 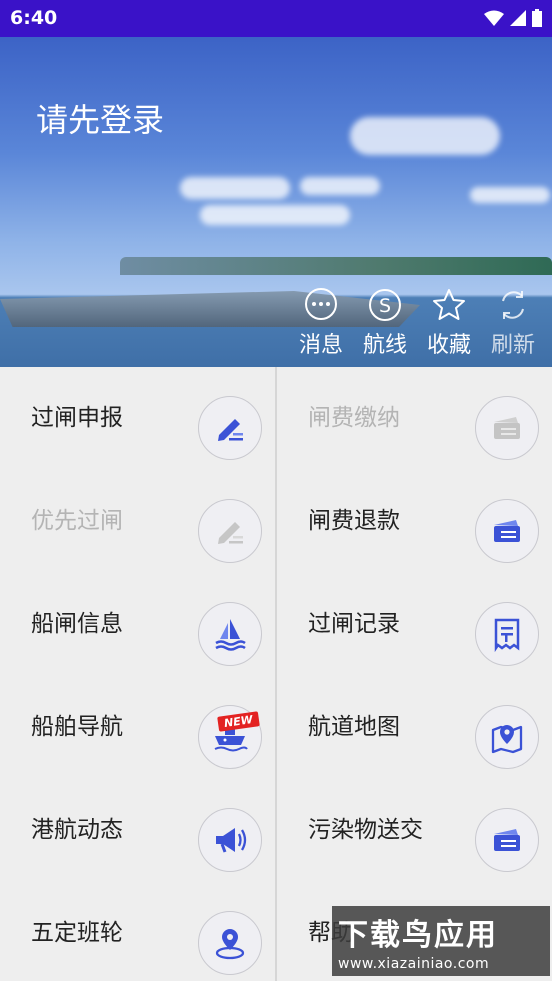 I want to click on message-icon, so click(x=321, y=304).